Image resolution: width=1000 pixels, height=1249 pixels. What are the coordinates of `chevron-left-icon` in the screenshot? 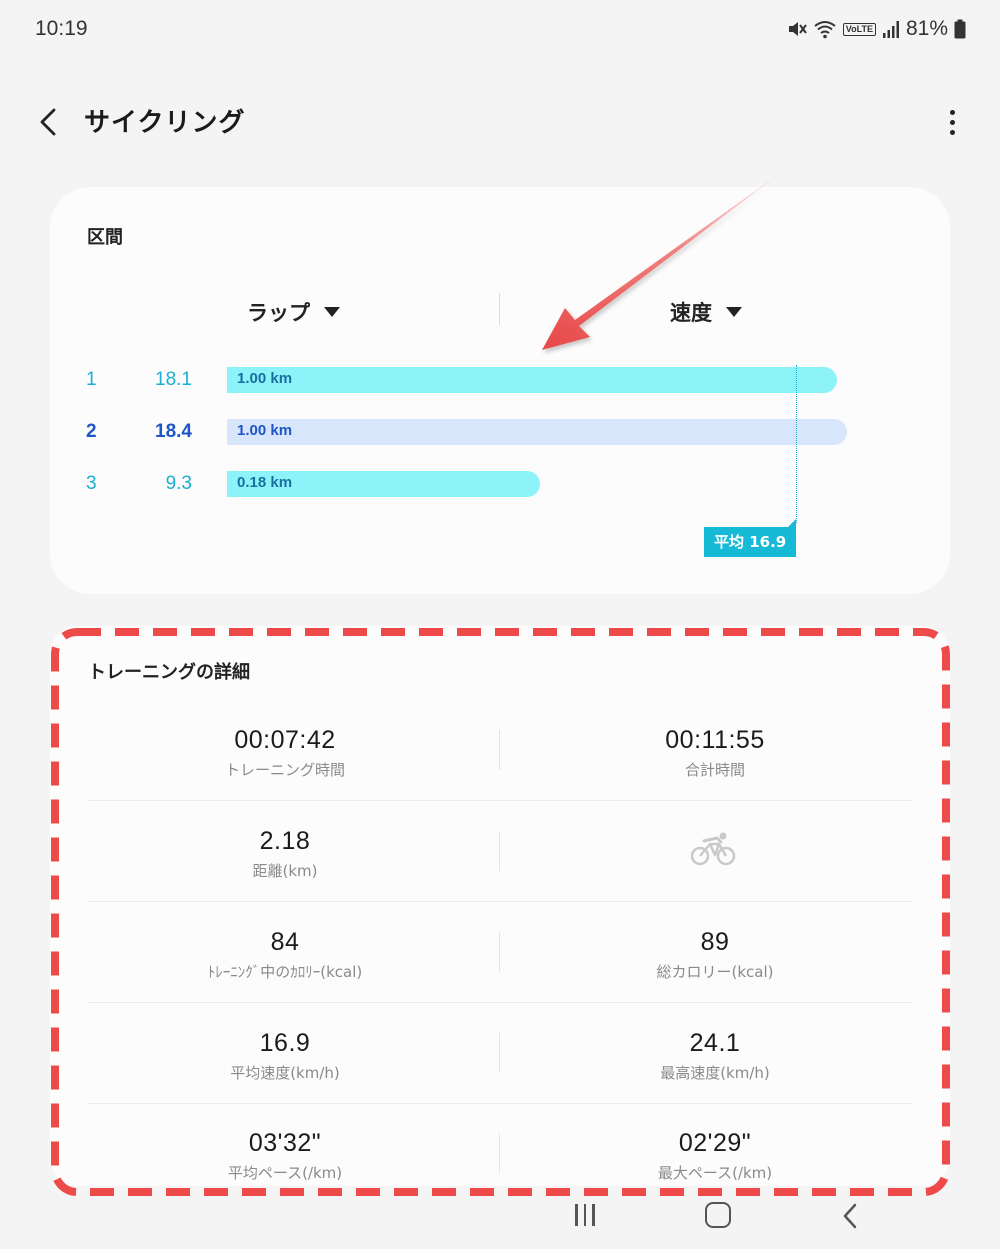 It's located at (48, 122).